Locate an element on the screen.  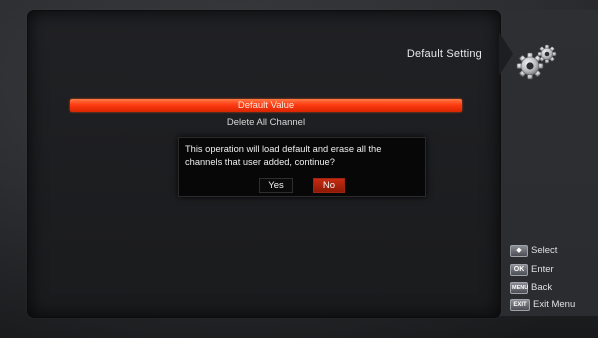
hint-exit: EXIT Exit Menu is located at coordinates (542, 305).